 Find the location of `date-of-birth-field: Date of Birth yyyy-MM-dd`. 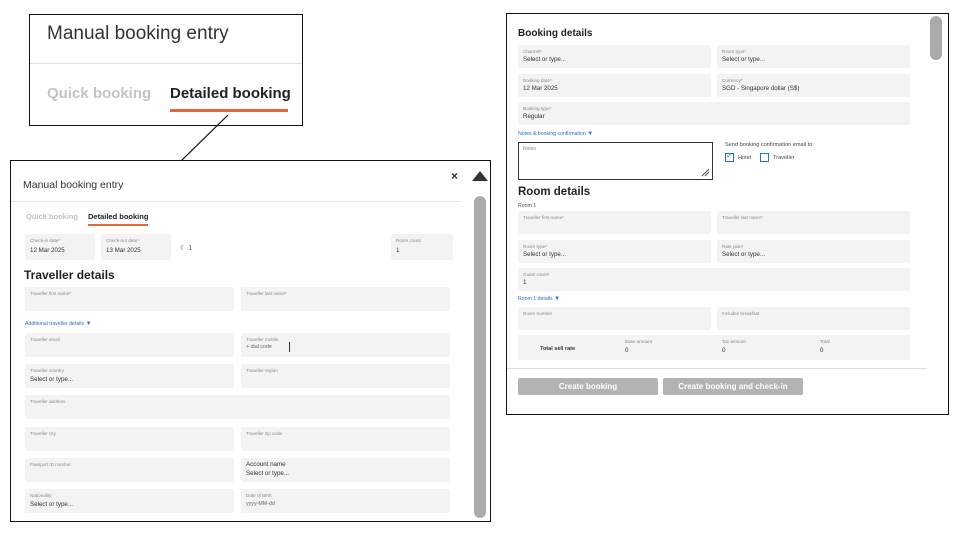

date-of-birth-field: Date of Birth yyyy-MM-dd is located at coordinates (345, 501).